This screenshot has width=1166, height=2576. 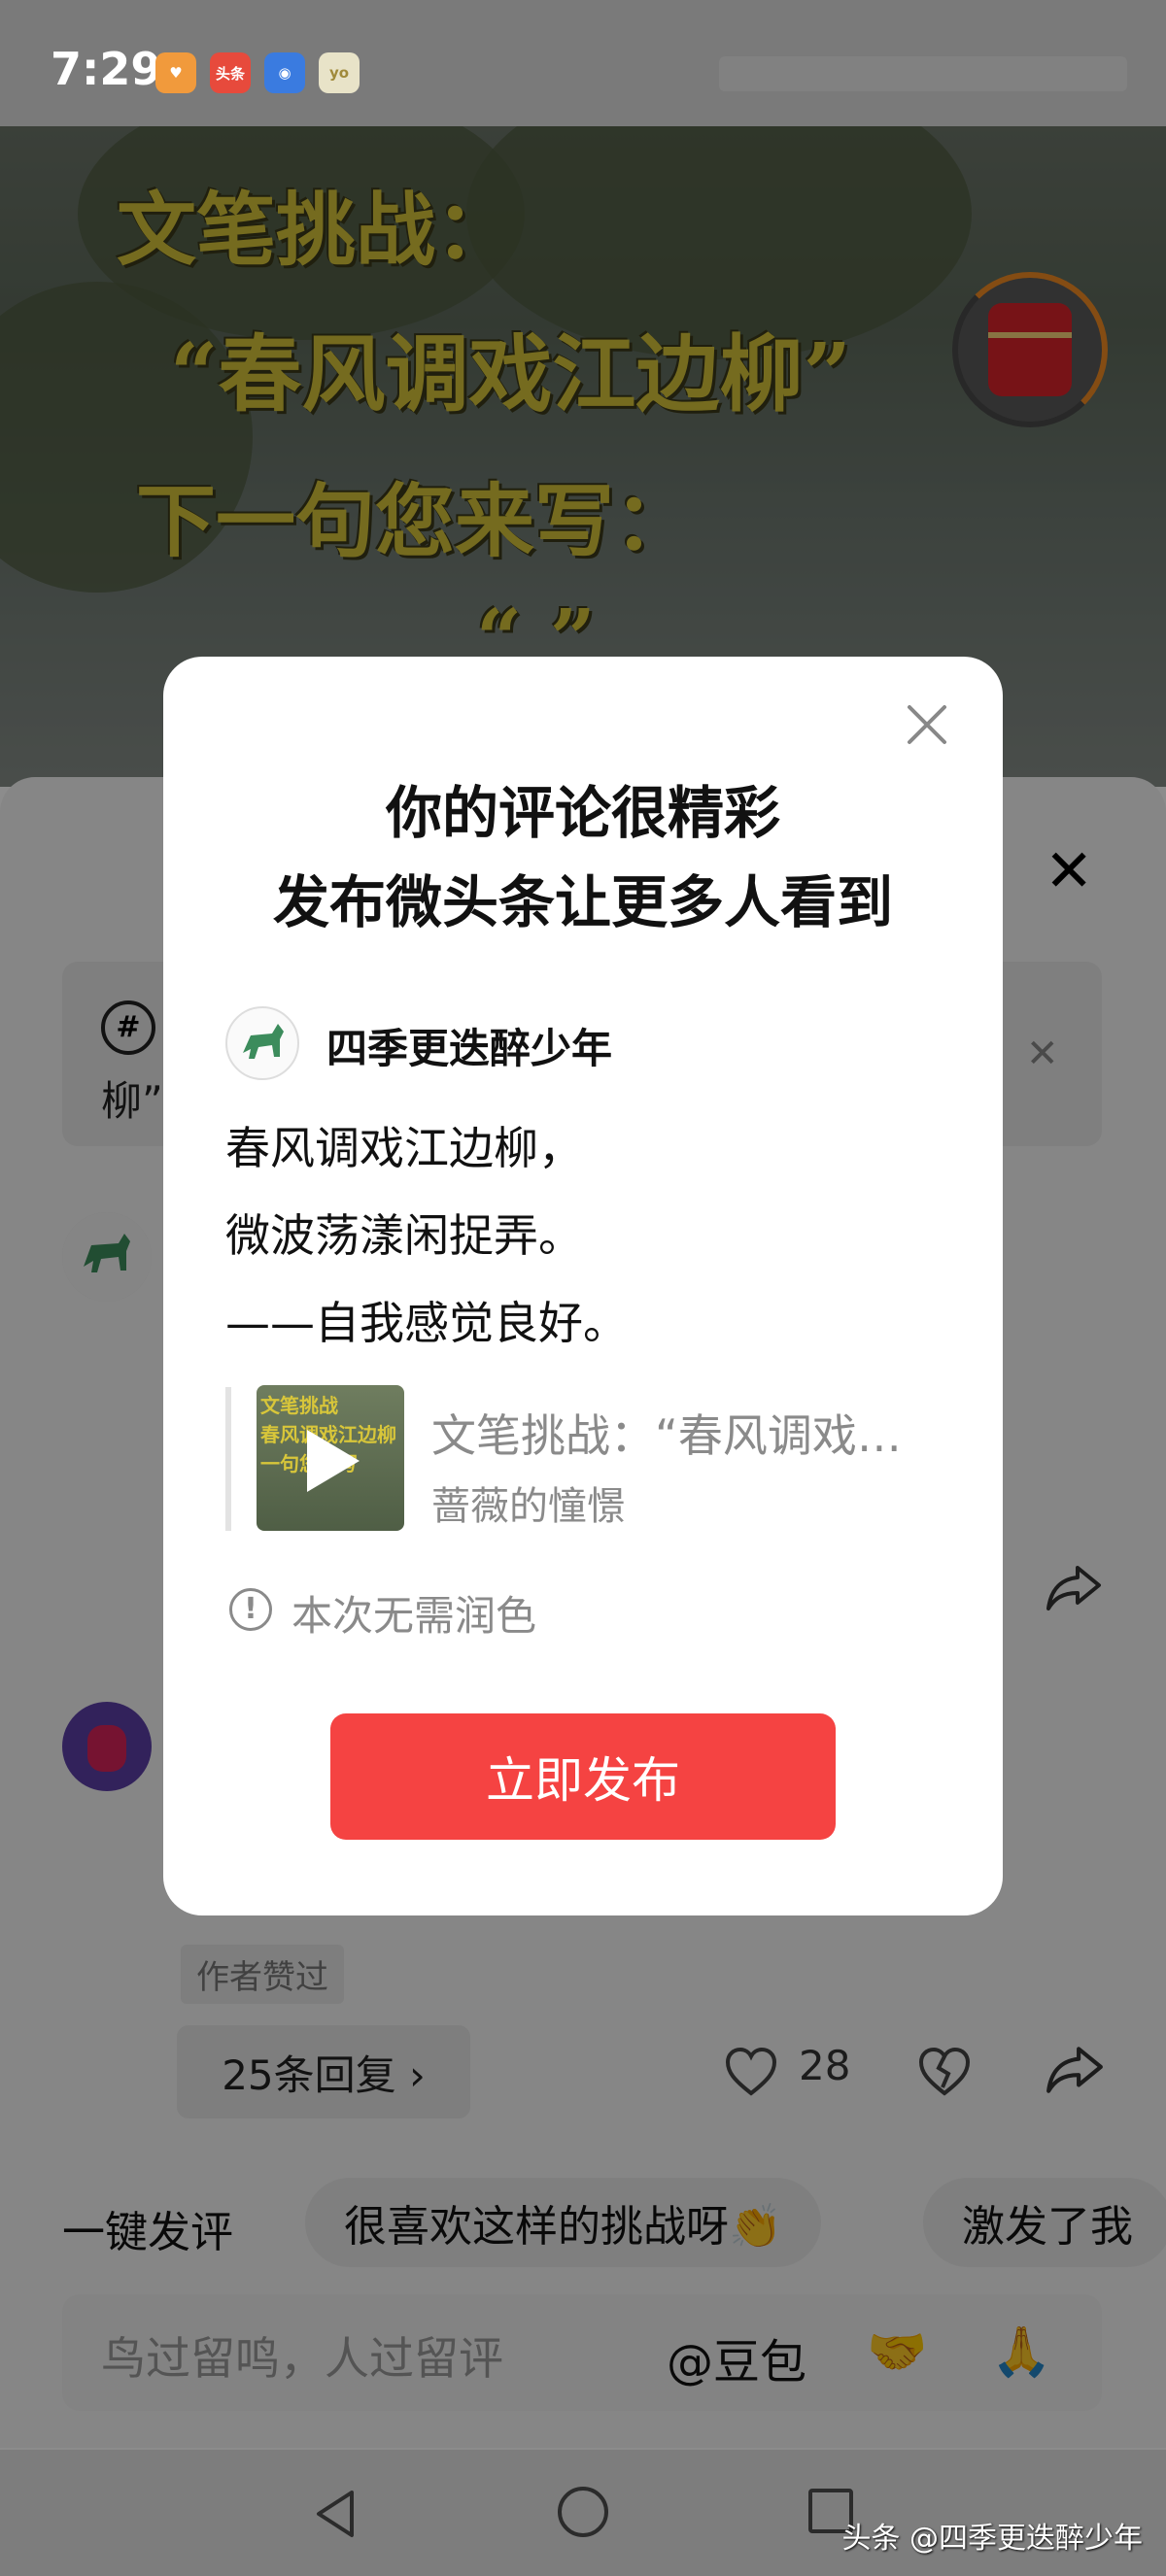 What do you see at coordinates (262, 1043) in the screenshot?
I see `avatar` at bounding box center [262, 1043].